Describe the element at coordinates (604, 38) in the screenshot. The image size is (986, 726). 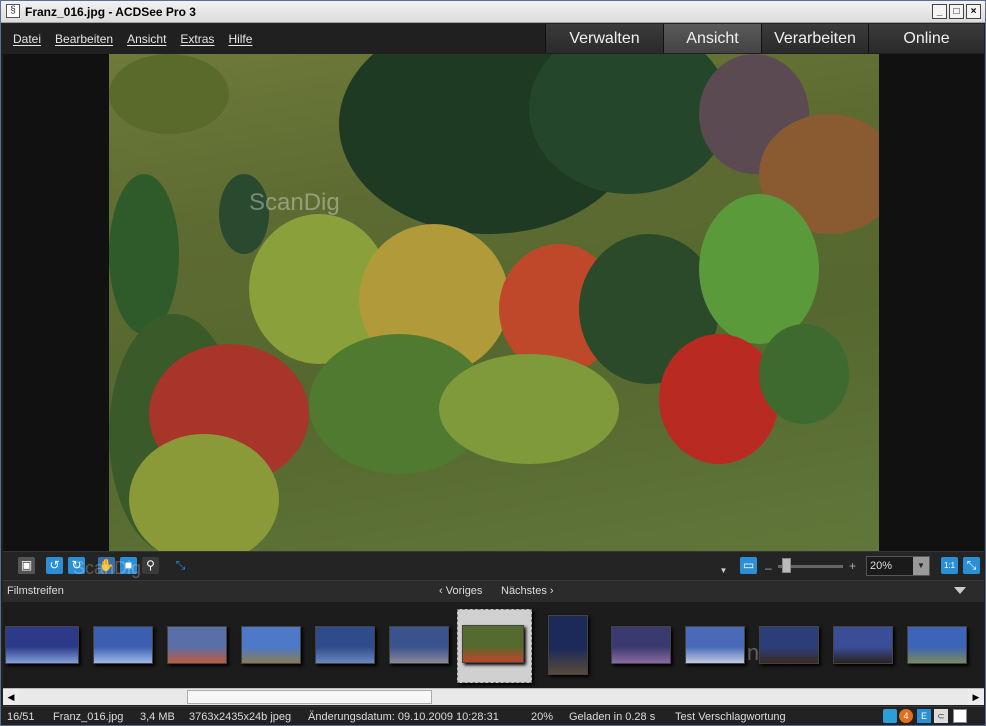
I see `tab-verwalten: Verwalten` at that location.